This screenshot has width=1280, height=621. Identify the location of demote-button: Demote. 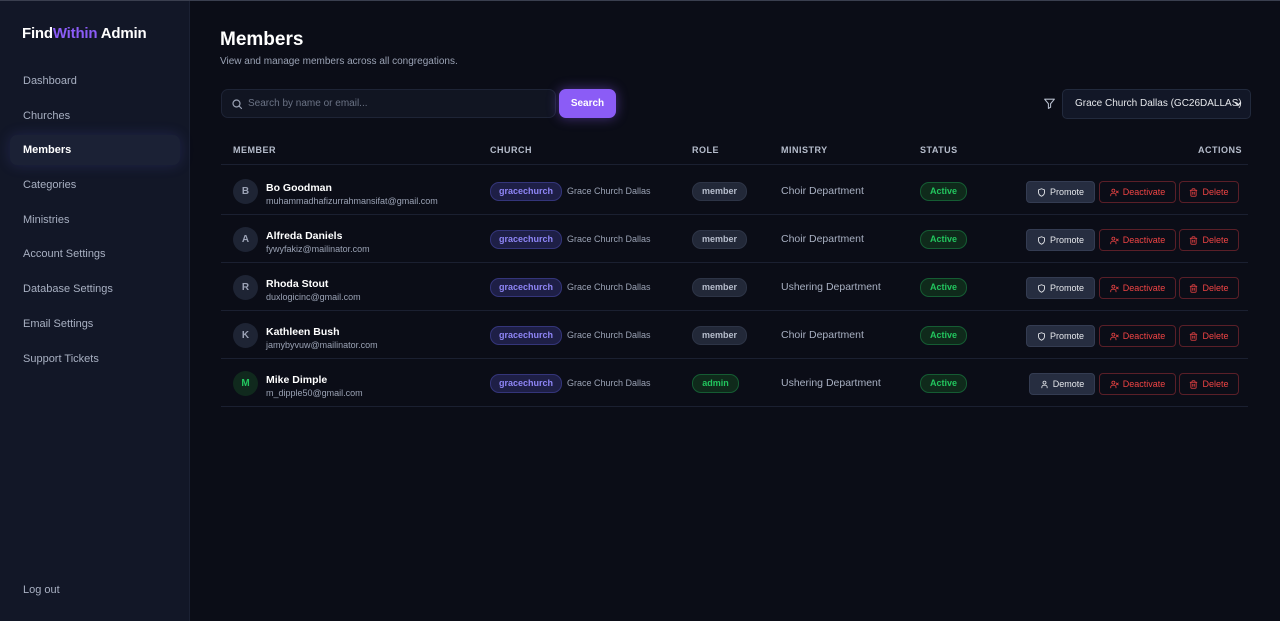
(1062, 384).